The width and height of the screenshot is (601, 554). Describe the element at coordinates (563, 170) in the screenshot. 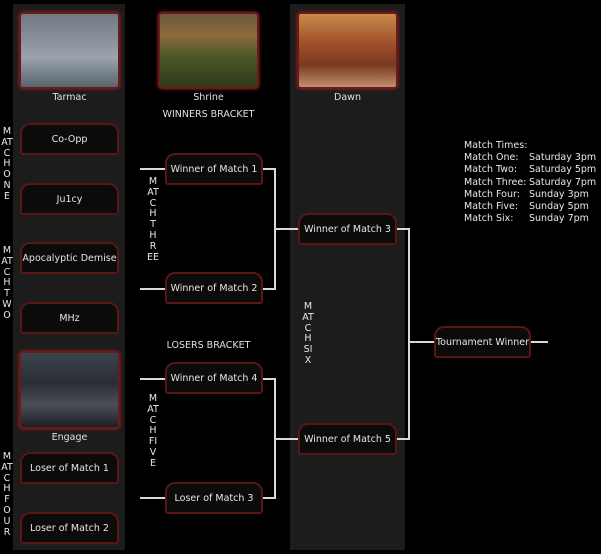

I see `schedule-time: Saturday 5pm` at that location.